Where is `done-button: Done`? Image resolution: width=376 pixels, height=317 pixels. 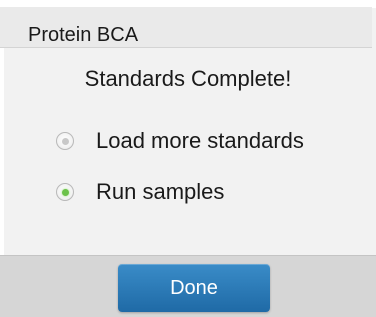 done-button: Done is located at coordinates (194, 288).